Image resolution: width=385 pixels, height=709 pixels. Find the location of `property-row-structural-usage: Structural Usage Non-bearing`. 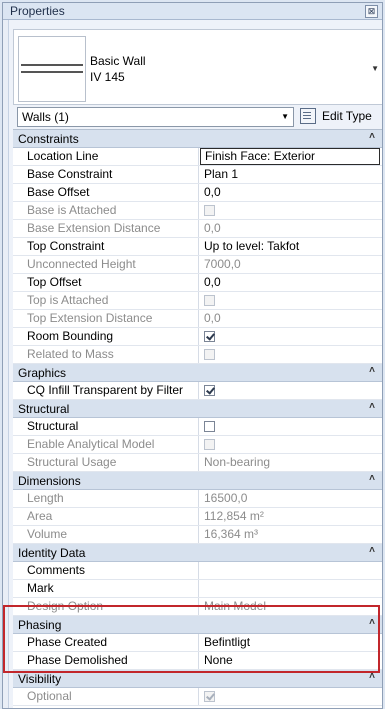

property-row-structural-usage: Structural Usage Non-bearing is located at coordinates (197, 463).